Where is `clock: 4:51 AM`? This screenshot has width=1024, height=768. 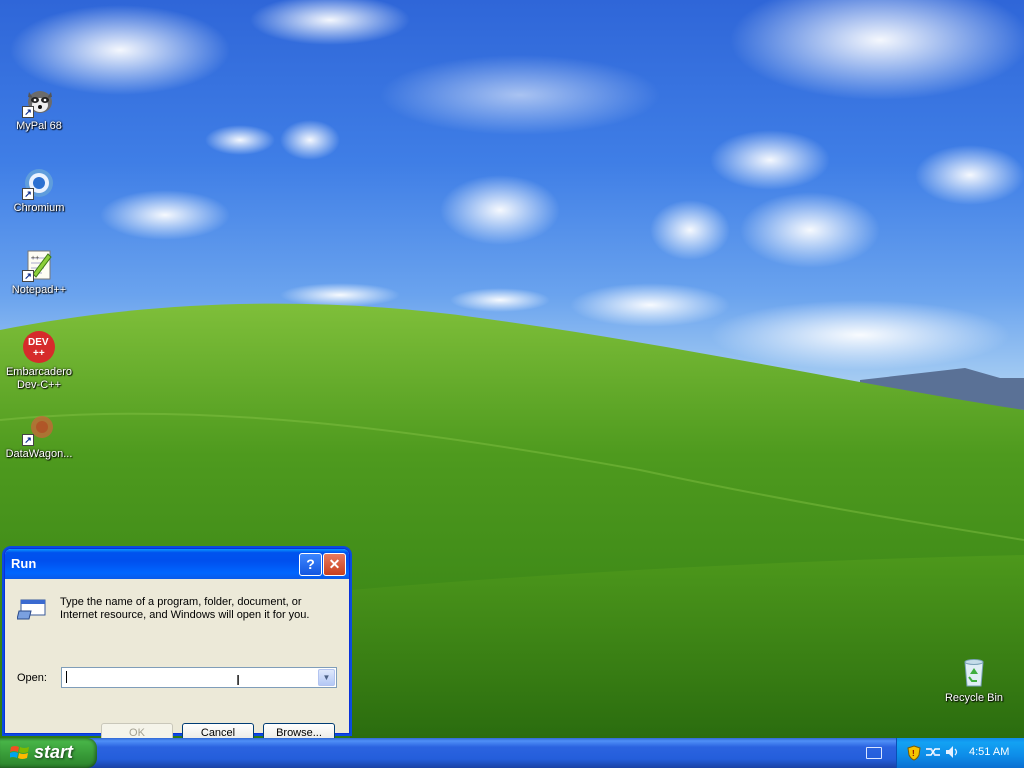 clock: 4:51 AM is located at coordinates (989, 752).